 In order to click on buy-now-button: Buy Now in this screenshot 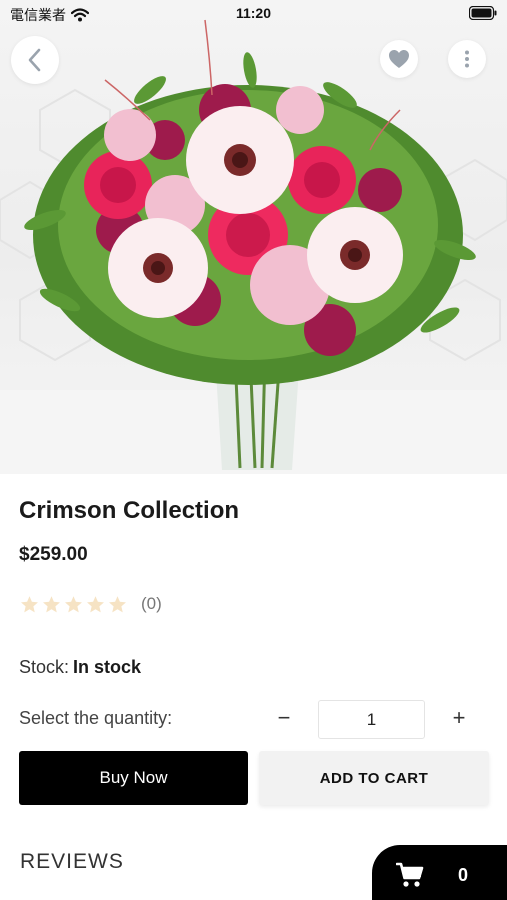, I will do `click(133, 778)`.